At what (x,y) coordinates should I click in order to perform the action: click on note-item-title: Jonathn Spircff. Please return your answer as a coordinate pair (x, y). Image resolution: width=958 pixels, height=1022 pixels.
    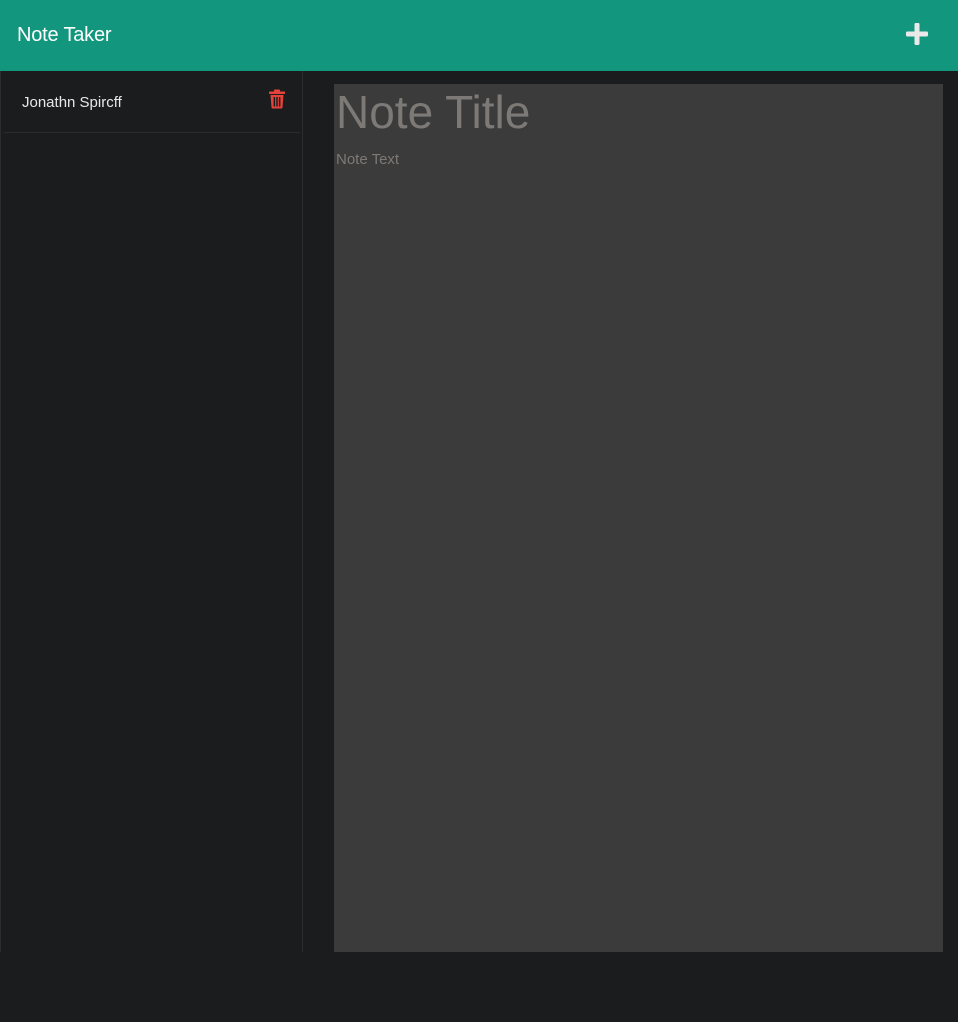
    Looking at the image, I should click on (72, 102).